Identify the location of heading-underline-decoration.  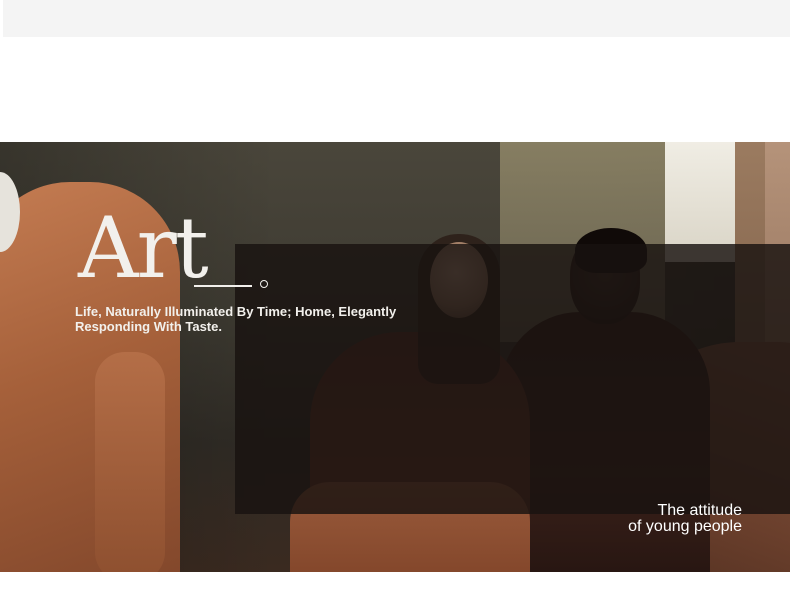
(223, 286).